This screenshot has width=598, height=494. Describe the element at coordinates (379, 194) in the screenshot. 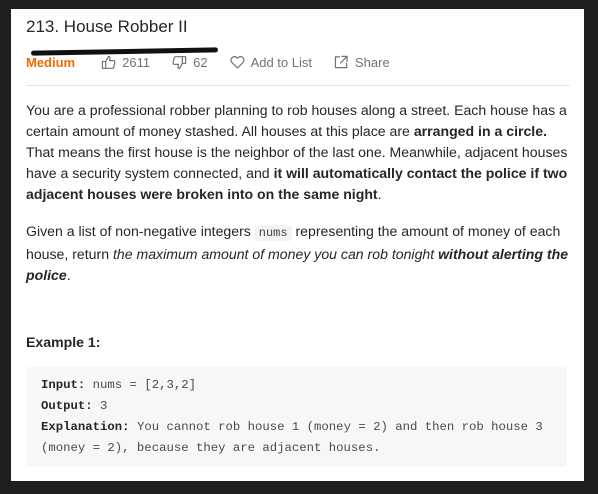

I see `p1-text-3: .` at that location.